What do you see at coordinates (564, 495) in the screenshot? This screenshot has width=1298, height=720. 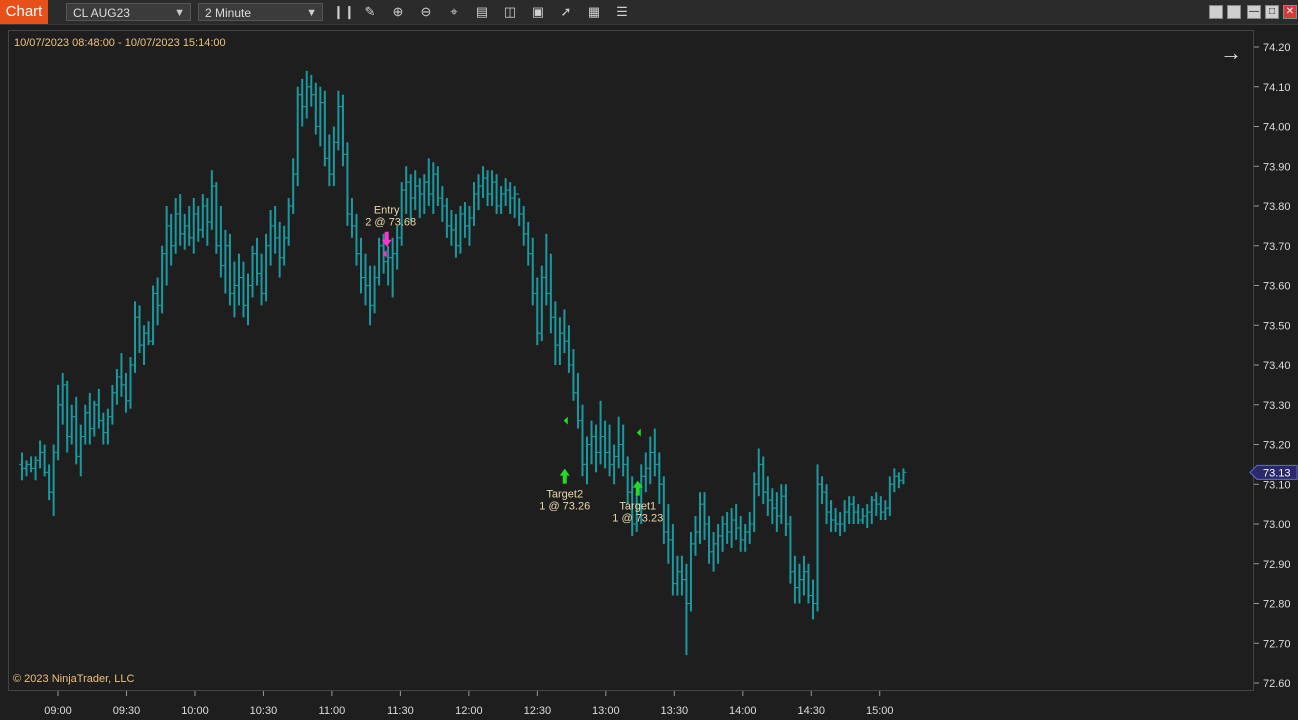 I see `trade-label-name: Target2` at bounding box center [564, 495].